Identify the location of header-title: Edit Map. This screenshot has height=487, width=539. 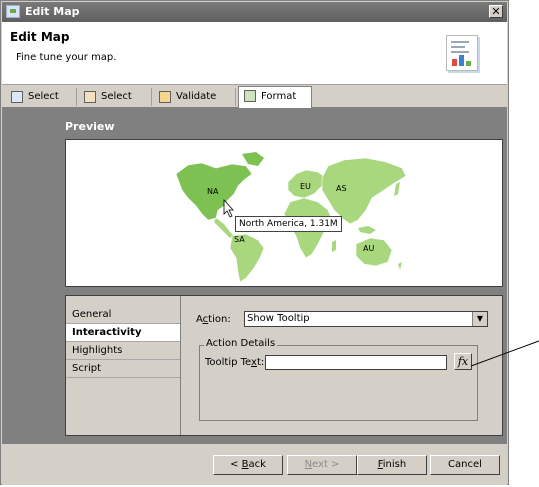
(40, 37).